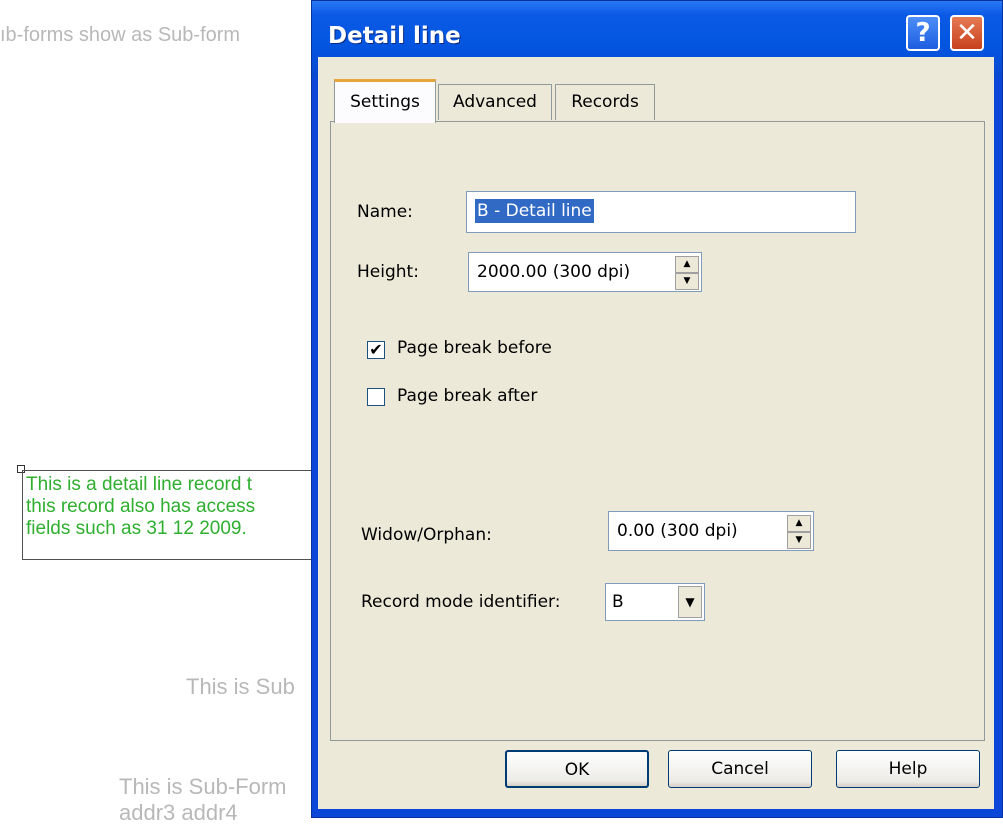 The width and height of the screenshot is (1003, 826). I want to click on record-mode-label: Record mode identifier:, so click(461, 602).